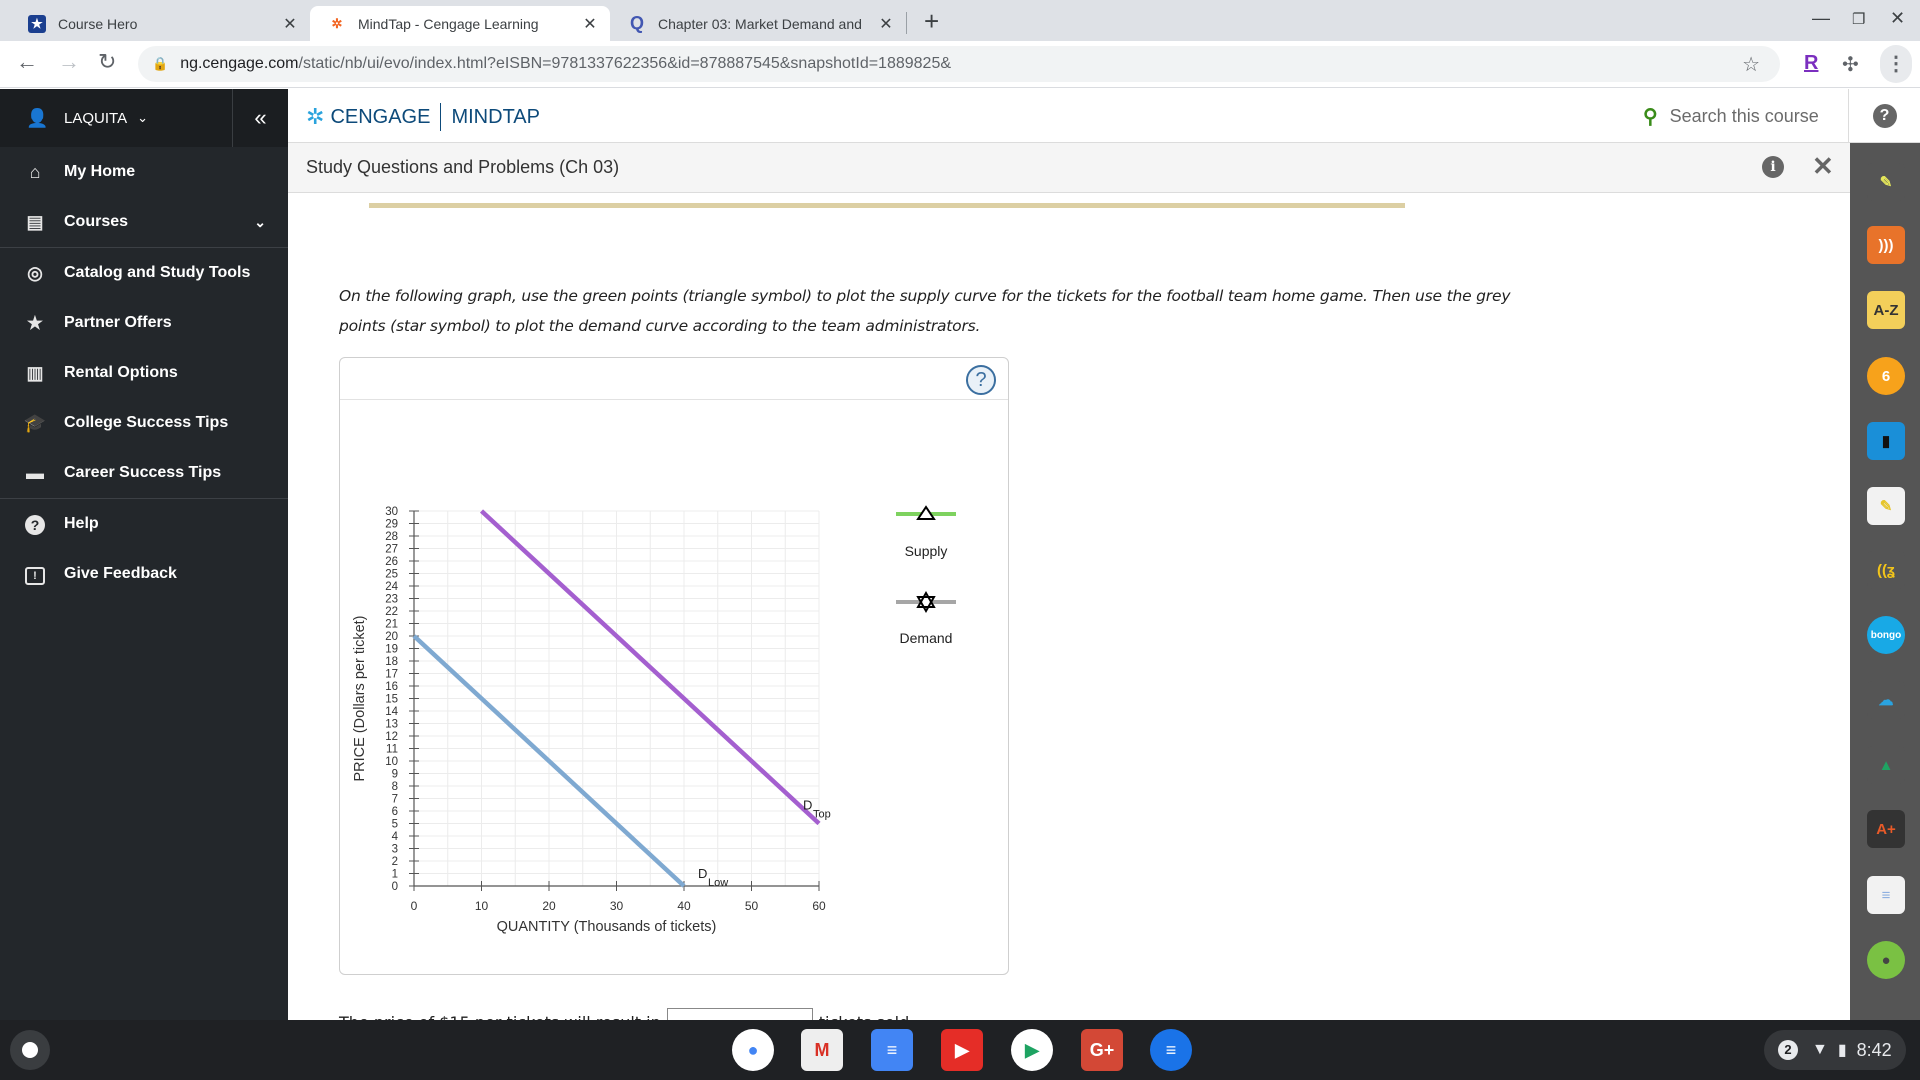  What do you see at coordinates (931, 21) in the screenshot?
I see `new-tab-button: +` at bounding box center [931, 21].